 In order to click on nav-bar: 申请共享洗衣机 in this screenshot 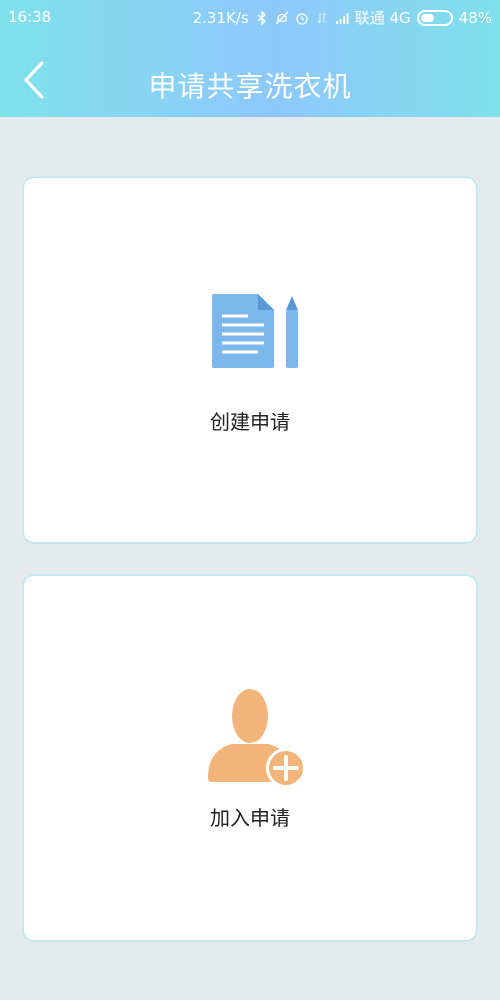, I will do `click(250, 83)`.